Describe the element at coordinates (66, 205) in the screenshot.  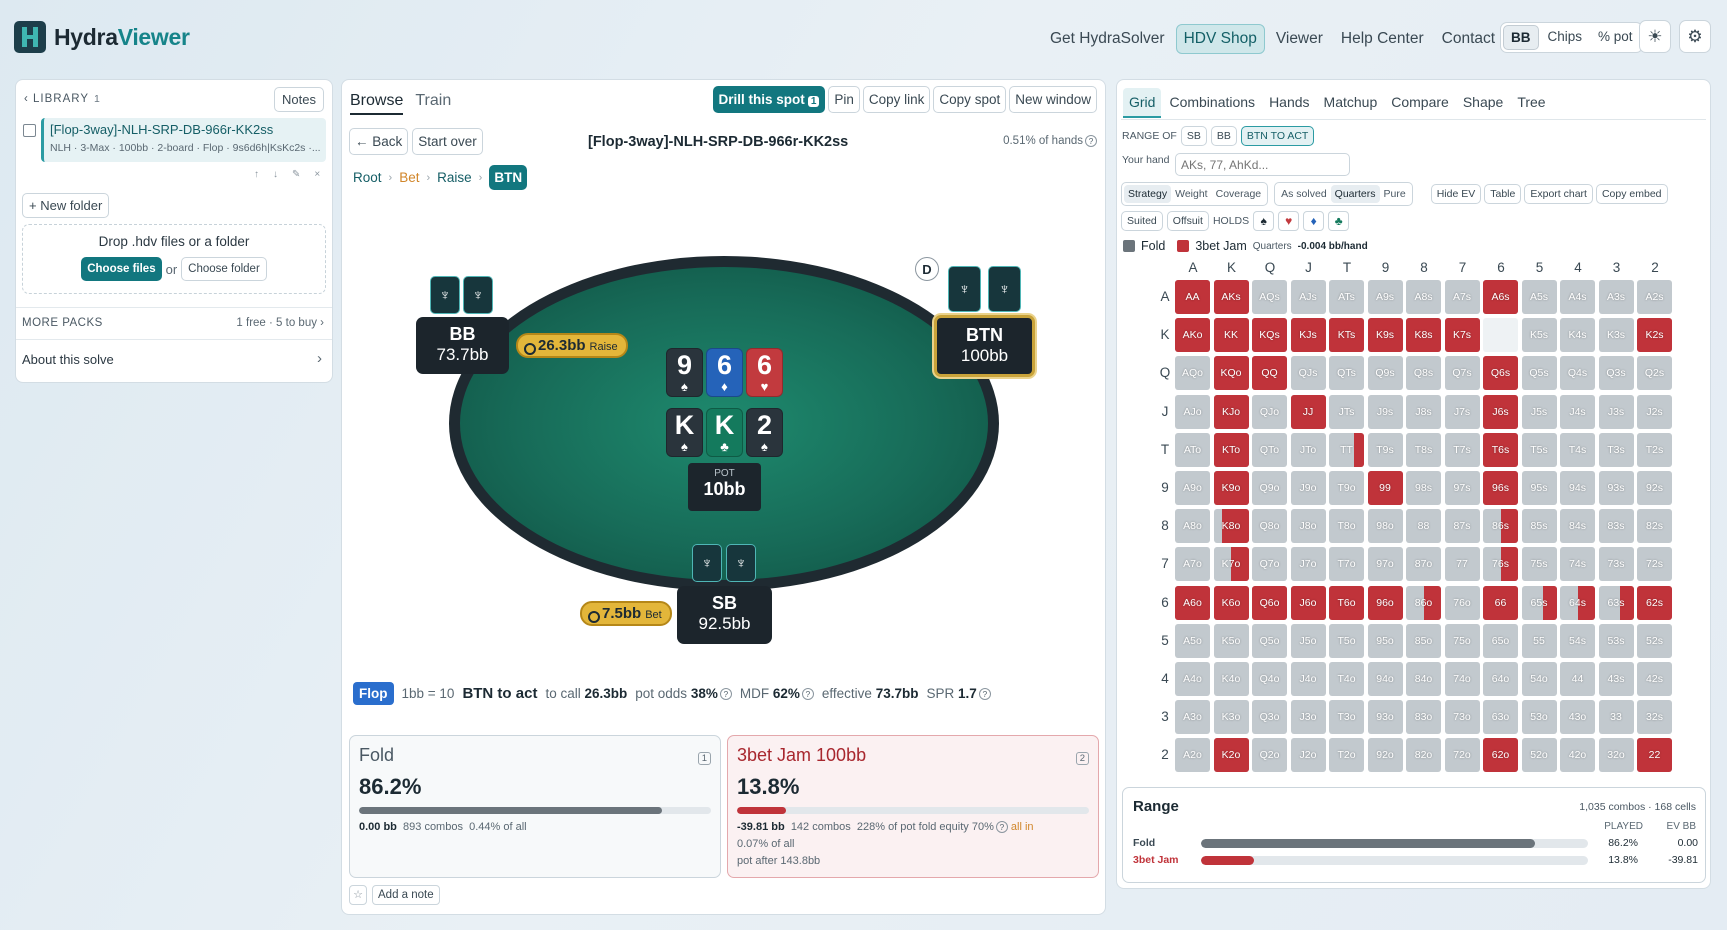
I see `new-folder-button: + New folder` at that location.